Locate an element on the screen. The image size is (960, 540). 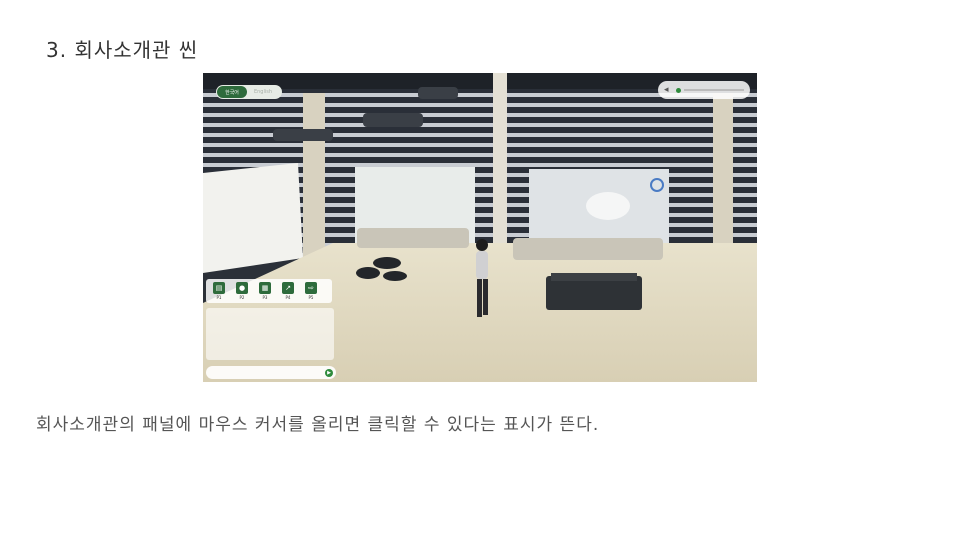
slides-icon: ▦ is located at coordinates (265, 288).